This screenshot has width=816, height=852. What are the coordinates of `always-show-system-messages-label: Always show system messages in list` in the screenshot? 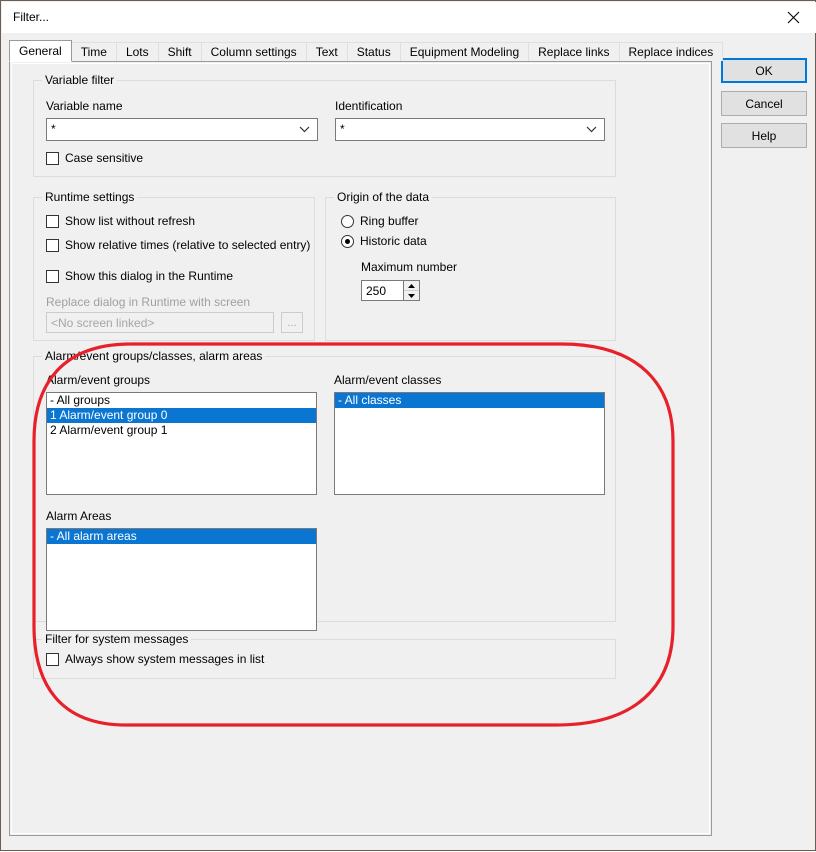 It's located at (165, 659).